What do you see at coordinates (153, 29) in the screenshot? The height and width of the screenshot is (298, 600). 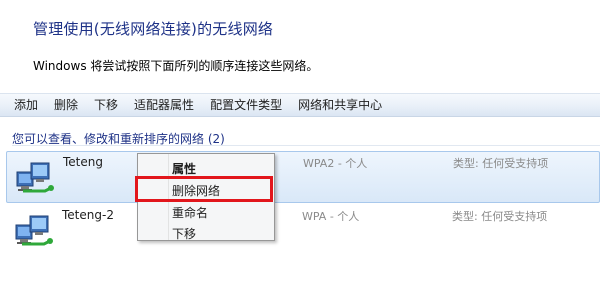 I see `window-title: 管理使用(无线网络连接)的无线网络` at bounding box center [153, 29].